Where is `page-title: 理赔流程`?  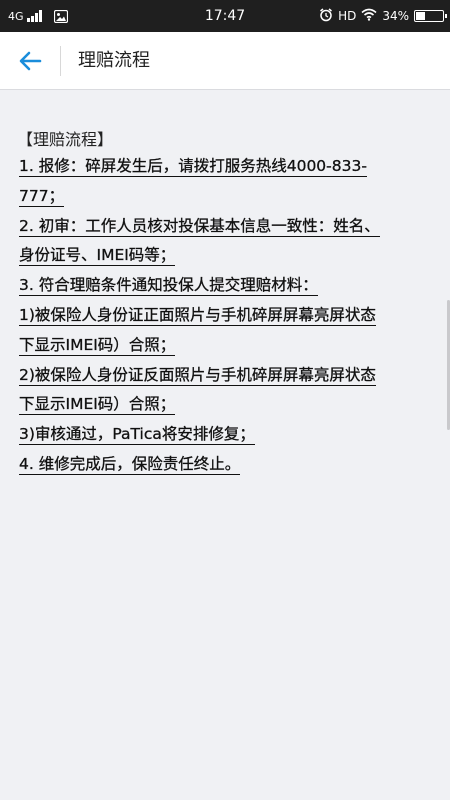 page-title: 理赔流程 is located at coordinates (114, 60).